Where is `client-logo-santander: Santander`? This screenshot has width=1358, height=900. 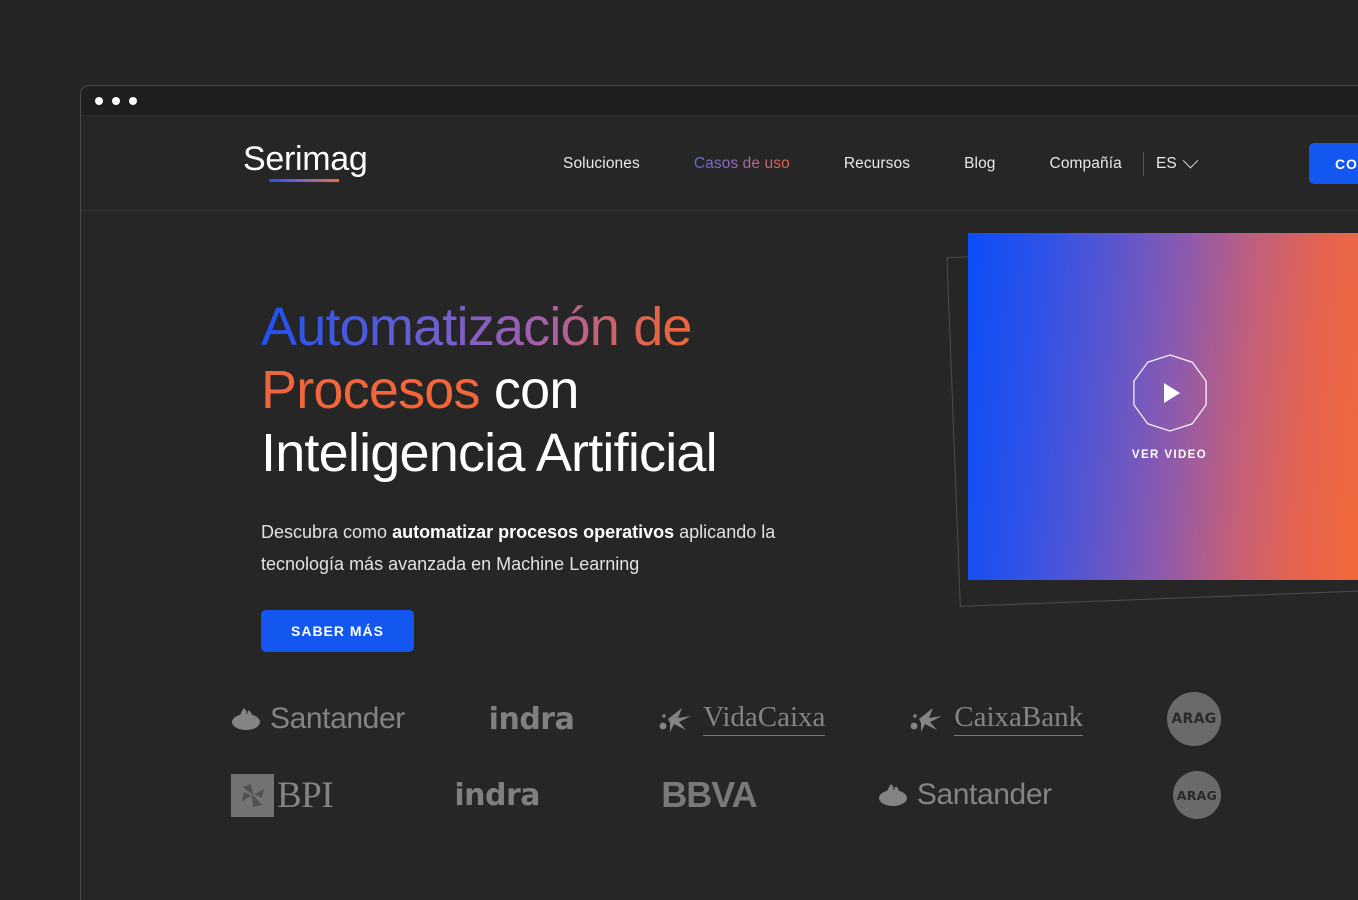 client-logo-santander: Santander is located at coordinates (318, 719).